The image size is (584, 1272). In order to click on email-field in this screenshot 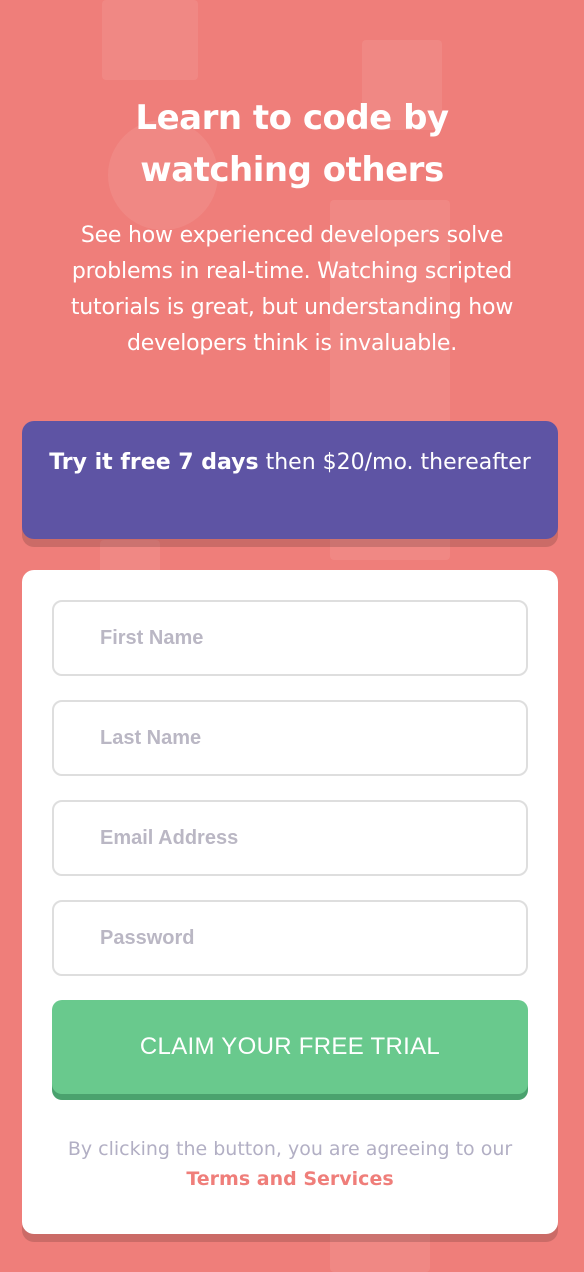, I will do `click(290, 838)`.